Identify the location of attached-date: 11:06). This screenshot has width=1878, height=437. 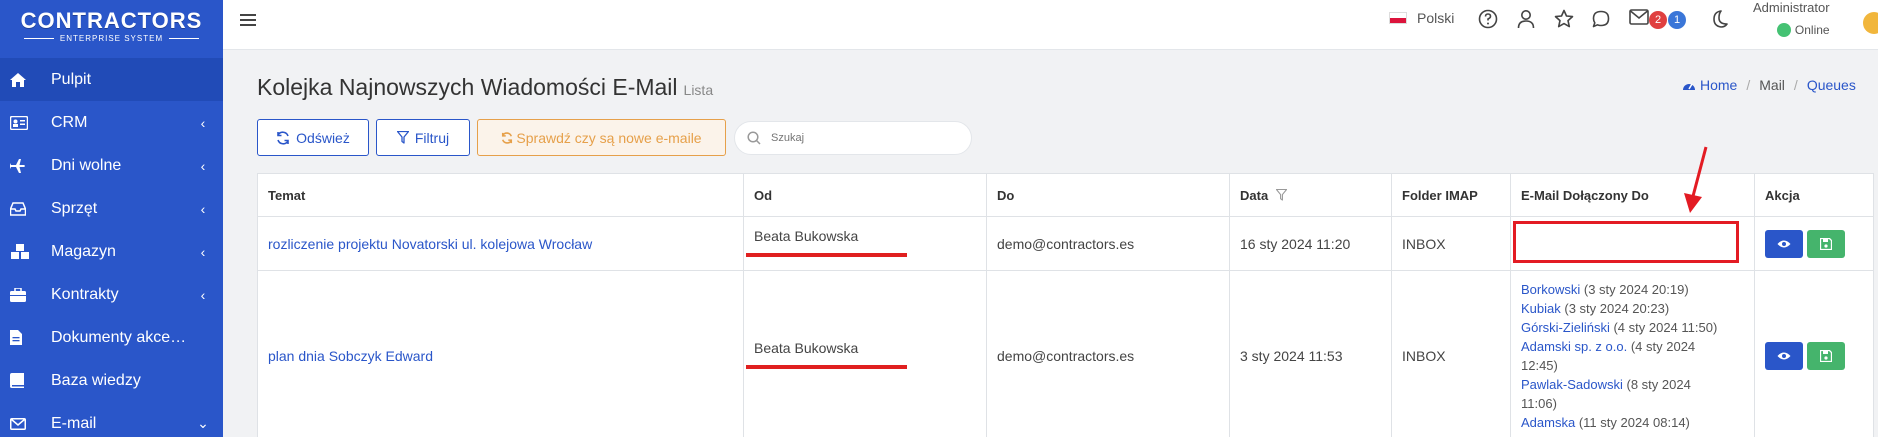
(1539, 403).